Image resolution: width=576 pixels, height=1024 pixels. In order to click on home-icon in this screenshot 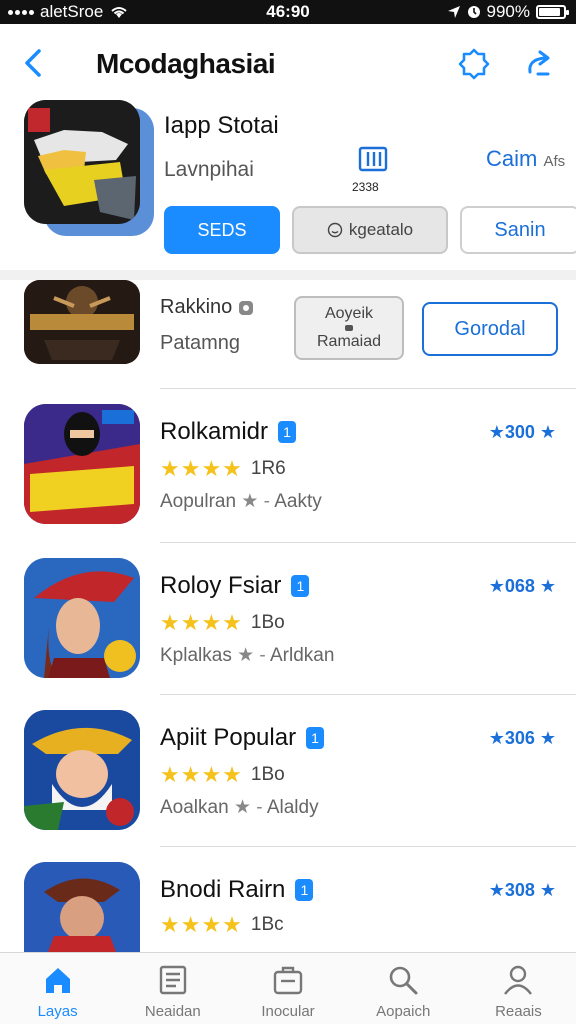, I will do `click(57, 980)`.